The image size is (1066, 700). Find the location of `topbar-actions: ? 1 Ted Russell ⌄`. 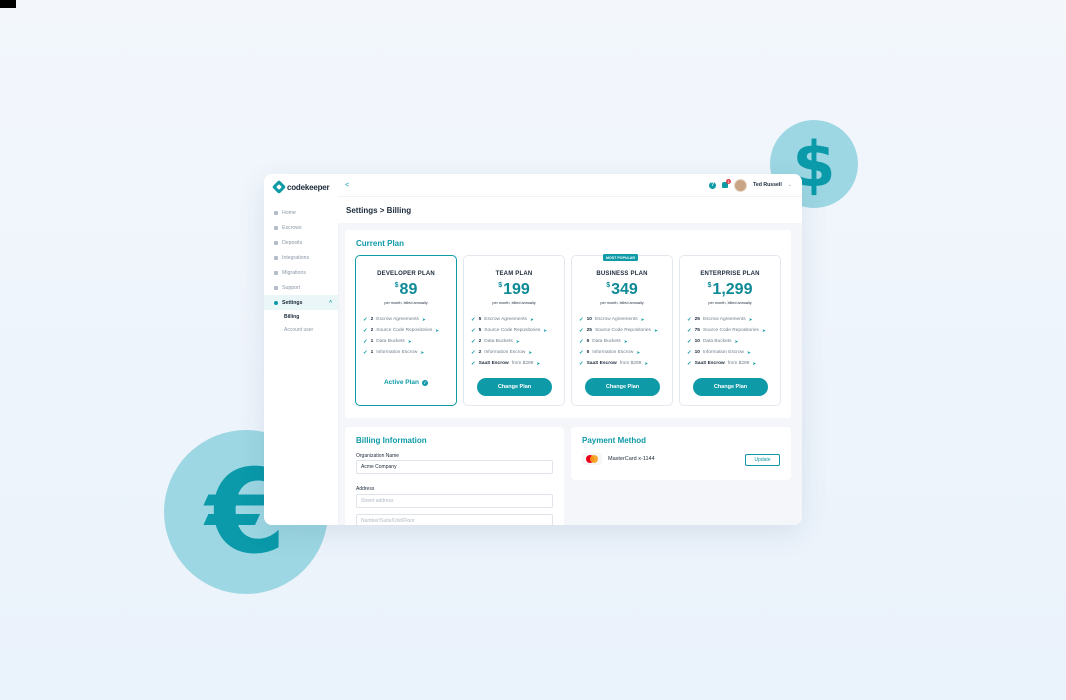

topbar-actions: ? 1 Ted Russell ⌄ is located at coordinates (750, 185).